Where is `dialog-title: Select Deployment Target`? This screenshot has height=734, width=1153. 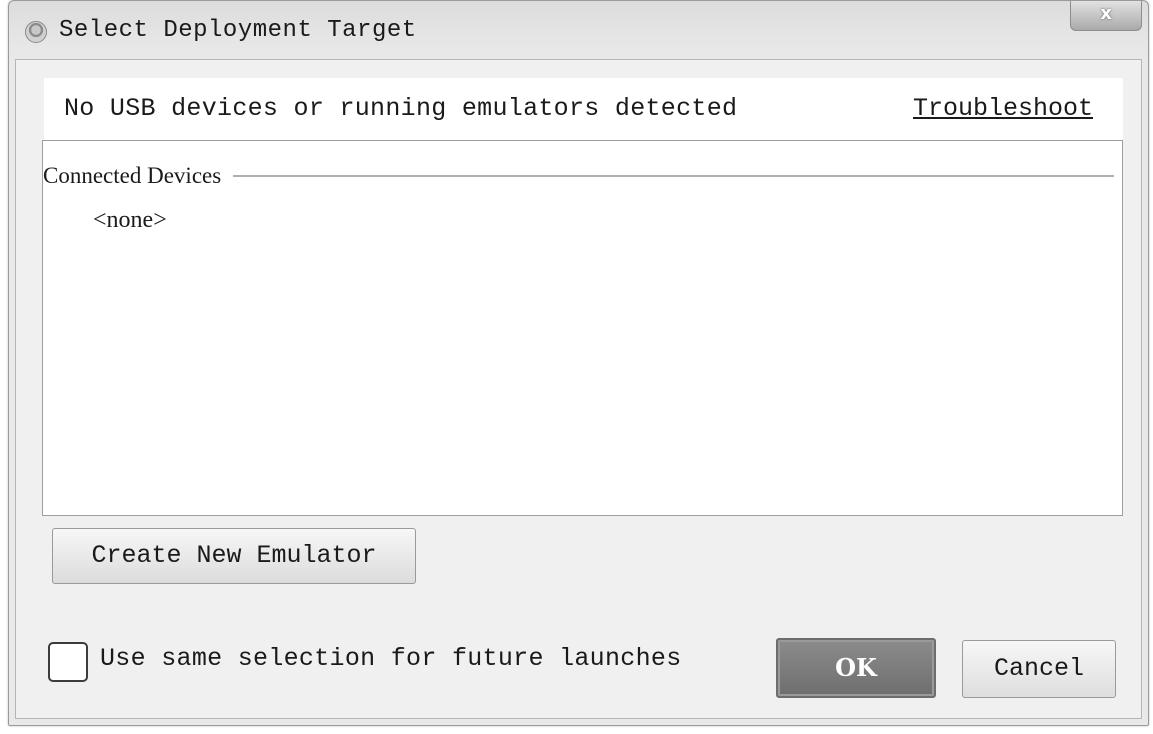 dialog-title: Select Deployment Target is located at coordinates (238, 30).